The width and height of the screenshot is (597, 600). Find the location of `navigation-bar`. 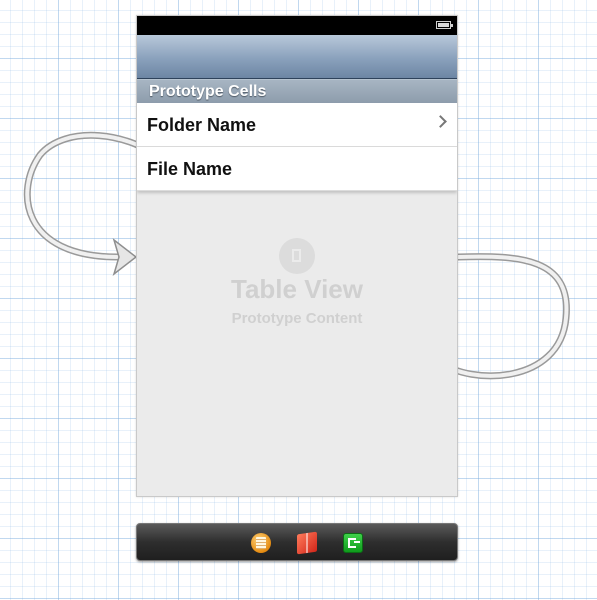

navigation-bar is located at coordinates (297, 57).